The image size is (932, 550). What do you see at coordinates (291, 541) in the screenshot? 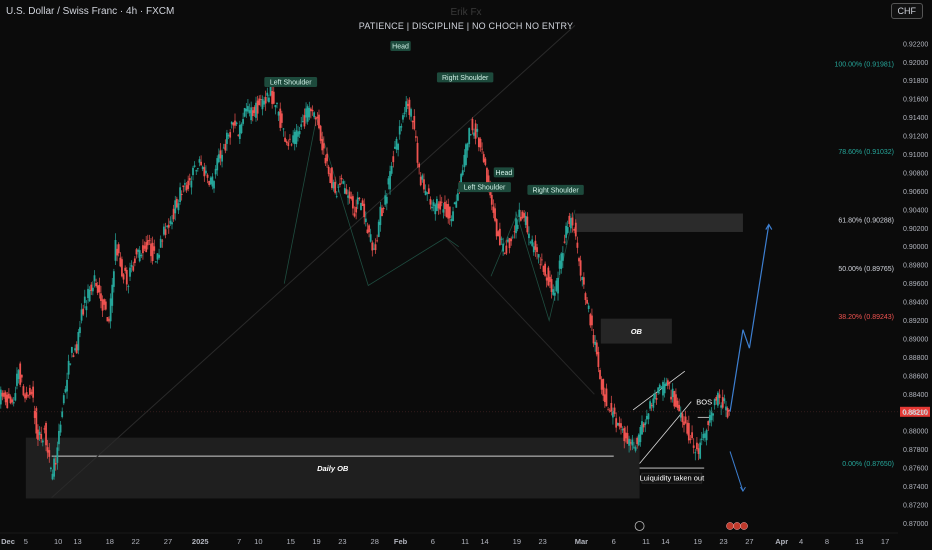
I see `time-tick-label: 15` at bounding box center [291, 541].